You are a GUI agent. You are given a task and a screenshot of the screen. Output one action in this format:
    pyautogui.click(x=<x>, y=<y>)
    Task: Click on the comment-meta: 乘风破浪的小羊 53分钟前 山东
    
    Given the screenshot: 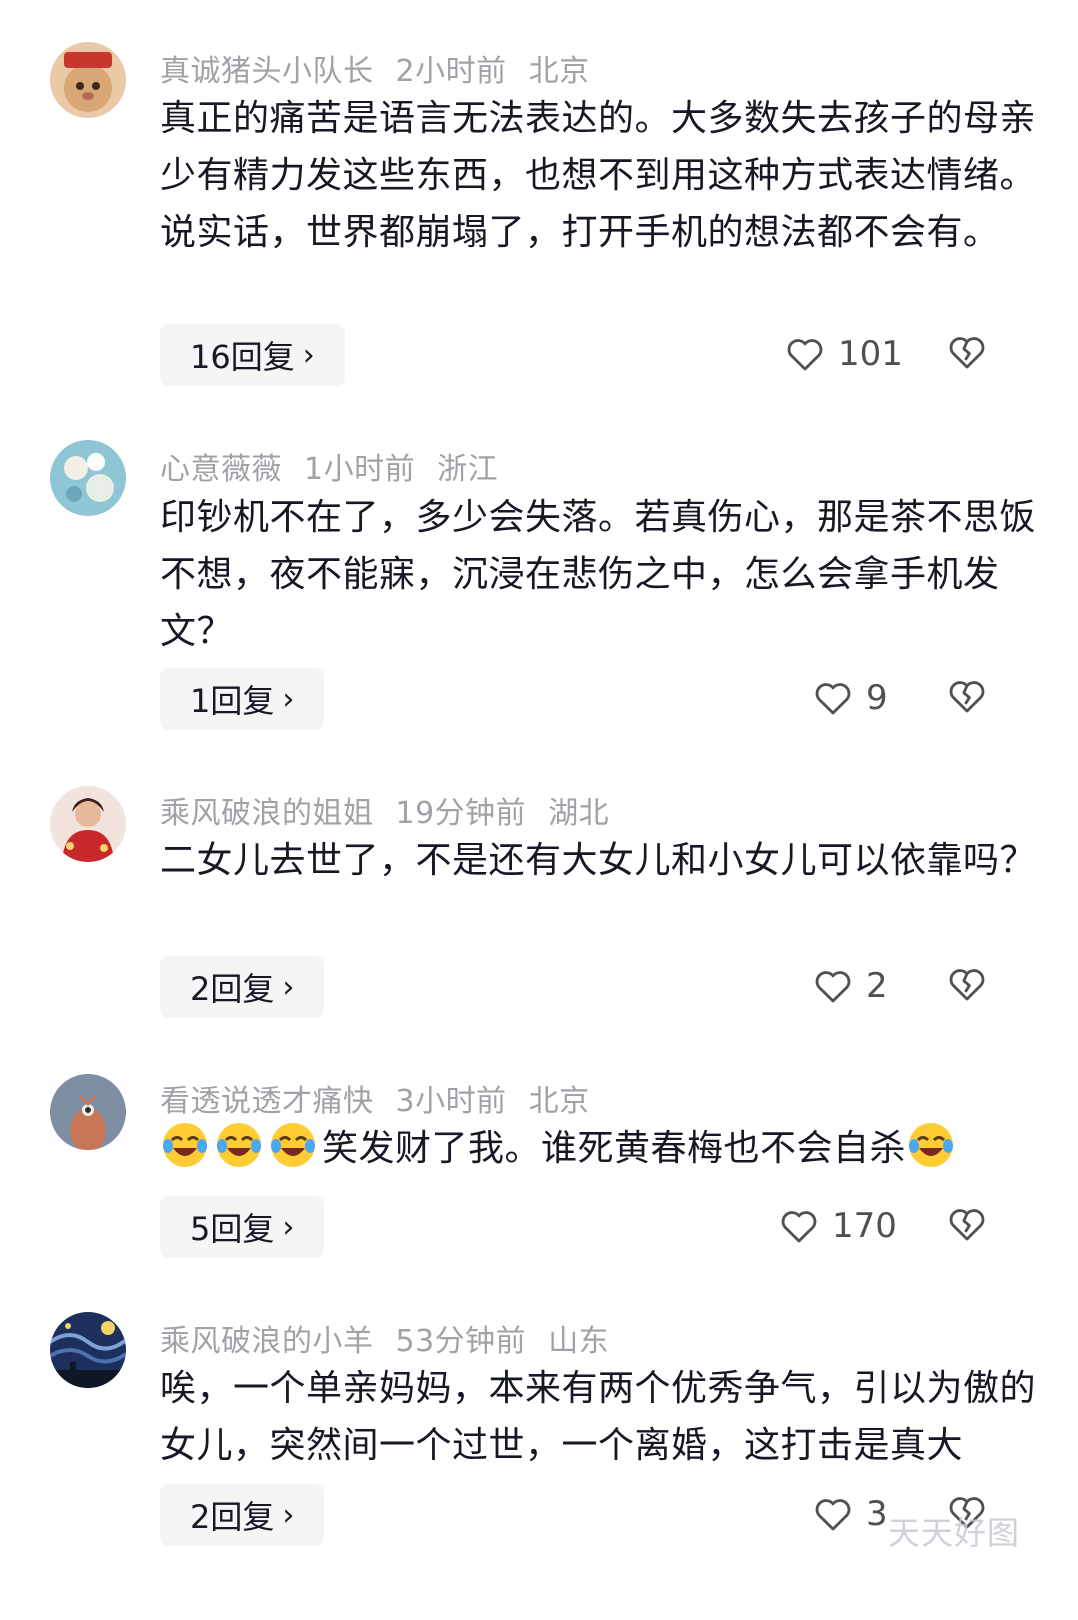 What is the action you would take?
    pyautogui.click(x=395, y=1338)
    